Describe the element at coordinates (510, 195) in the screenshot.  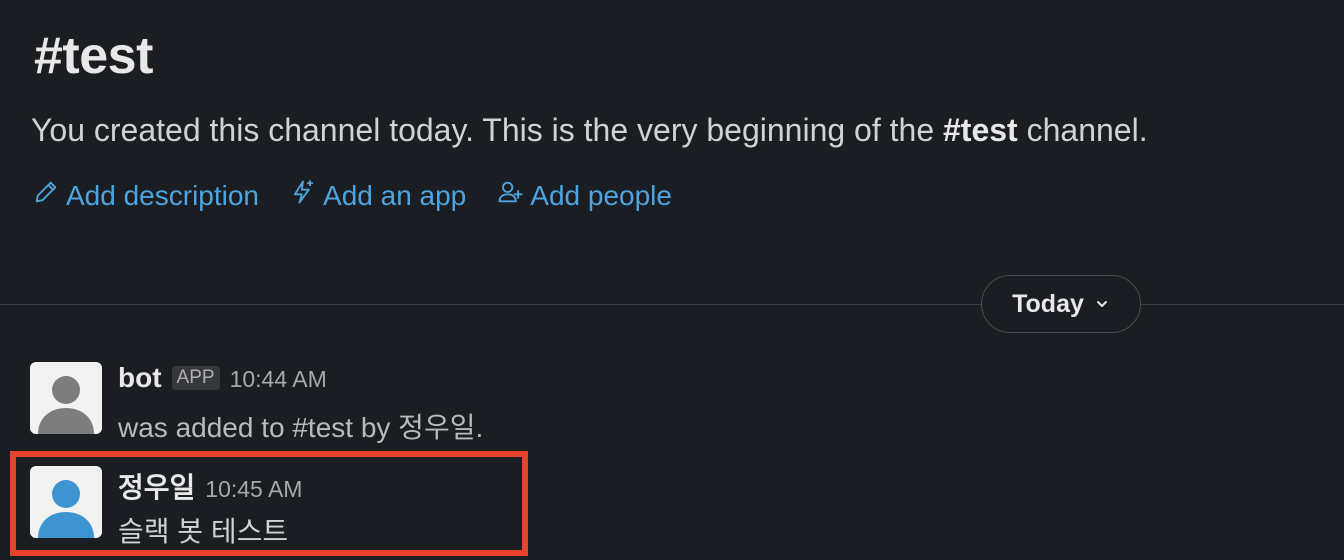
I see `add-person-icon` at that location.